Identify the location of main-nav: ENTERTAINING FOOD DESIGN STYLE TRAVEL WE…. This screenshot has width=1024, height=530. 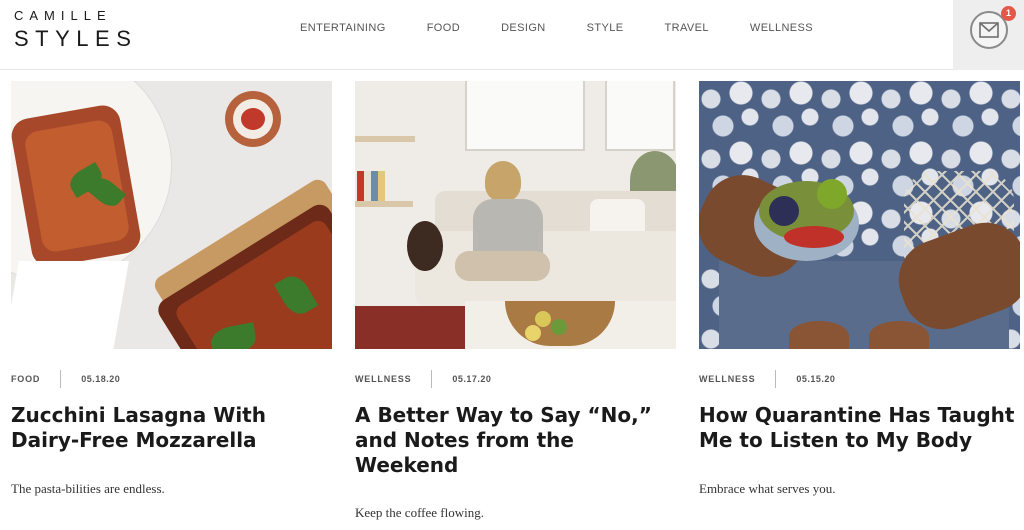
(556, 28).